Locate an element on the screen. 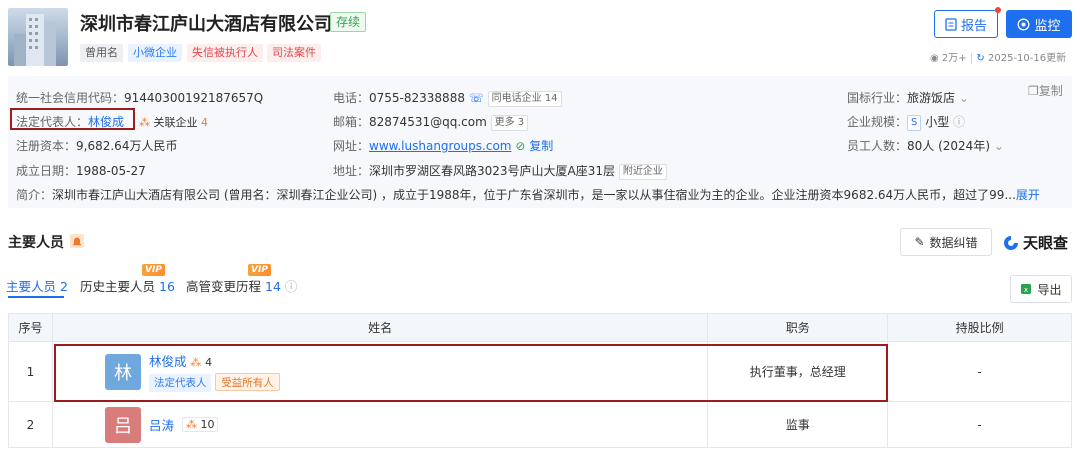 The image size is (1080, 451). data-correction-label: 数据纠错 is located at coordinates (953, 242).